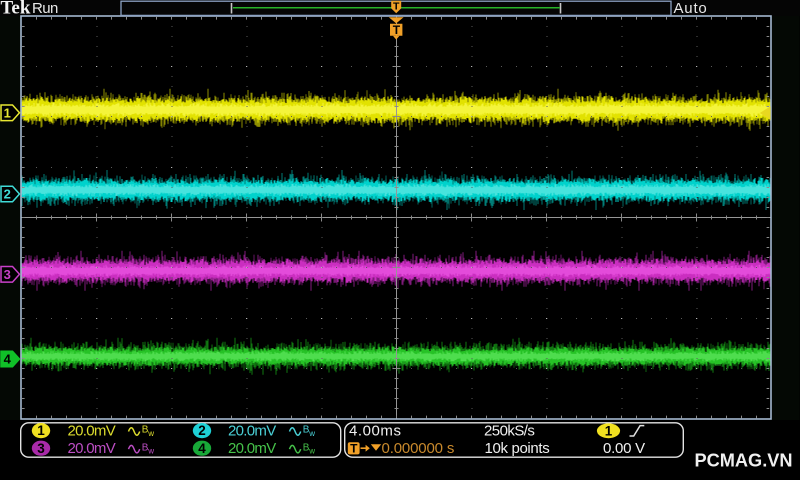 This screenshot has width=800, height=480. Describe the element at coordinates (16, 9) in the screenshot. I see `svg-text: Tek` at that location.